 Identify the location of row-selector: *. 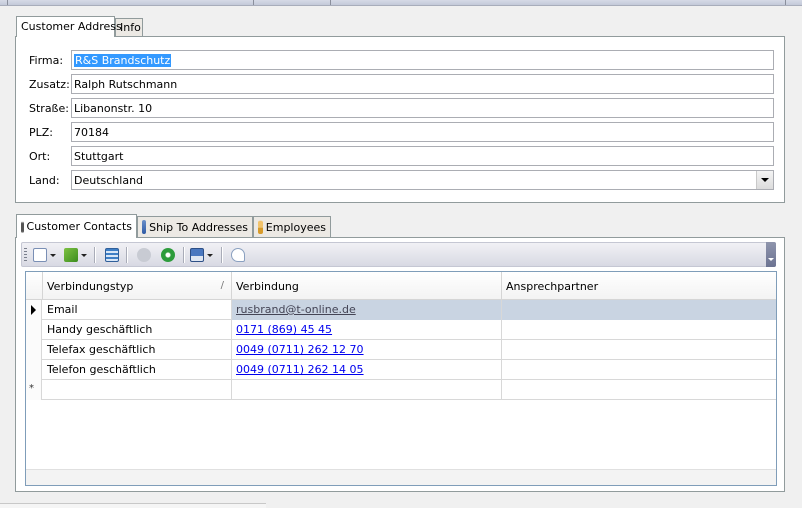
(34, 390).